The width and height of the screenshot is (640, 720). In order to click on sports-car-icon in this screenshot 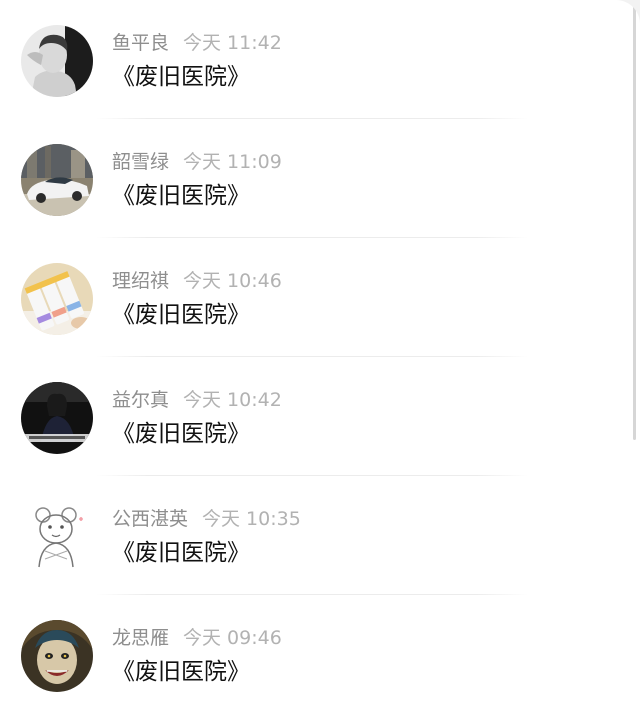, I will do `click(57, 180)`.